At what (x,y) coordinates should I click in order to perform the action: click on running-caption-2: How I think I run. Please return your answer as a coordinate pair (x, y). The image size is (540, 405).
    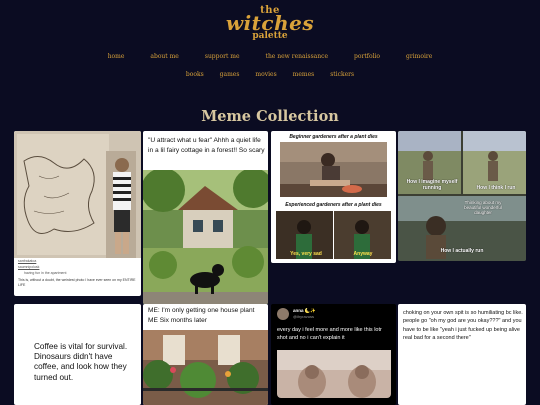
    Looking at the image, I should click on (496, 188).